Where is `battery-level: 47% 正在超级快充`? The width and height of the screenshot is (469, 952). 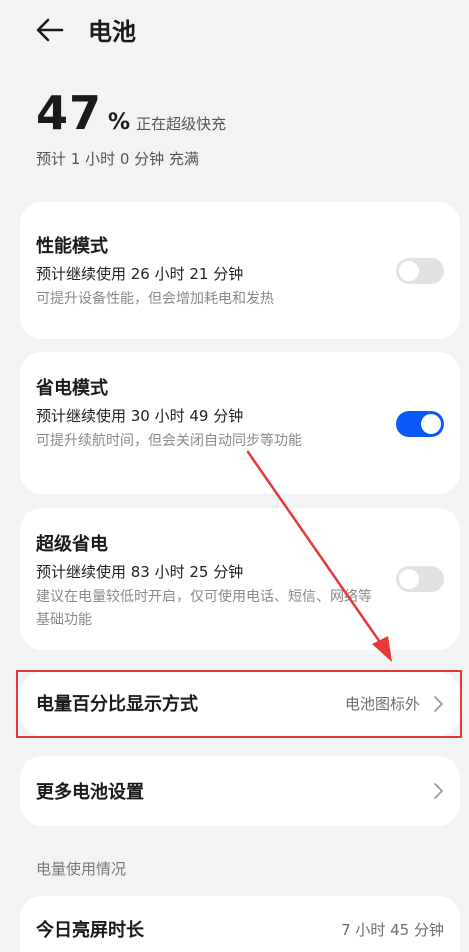 battery-level: 47% 正在超级快充 is located at coordinates (131, 113).